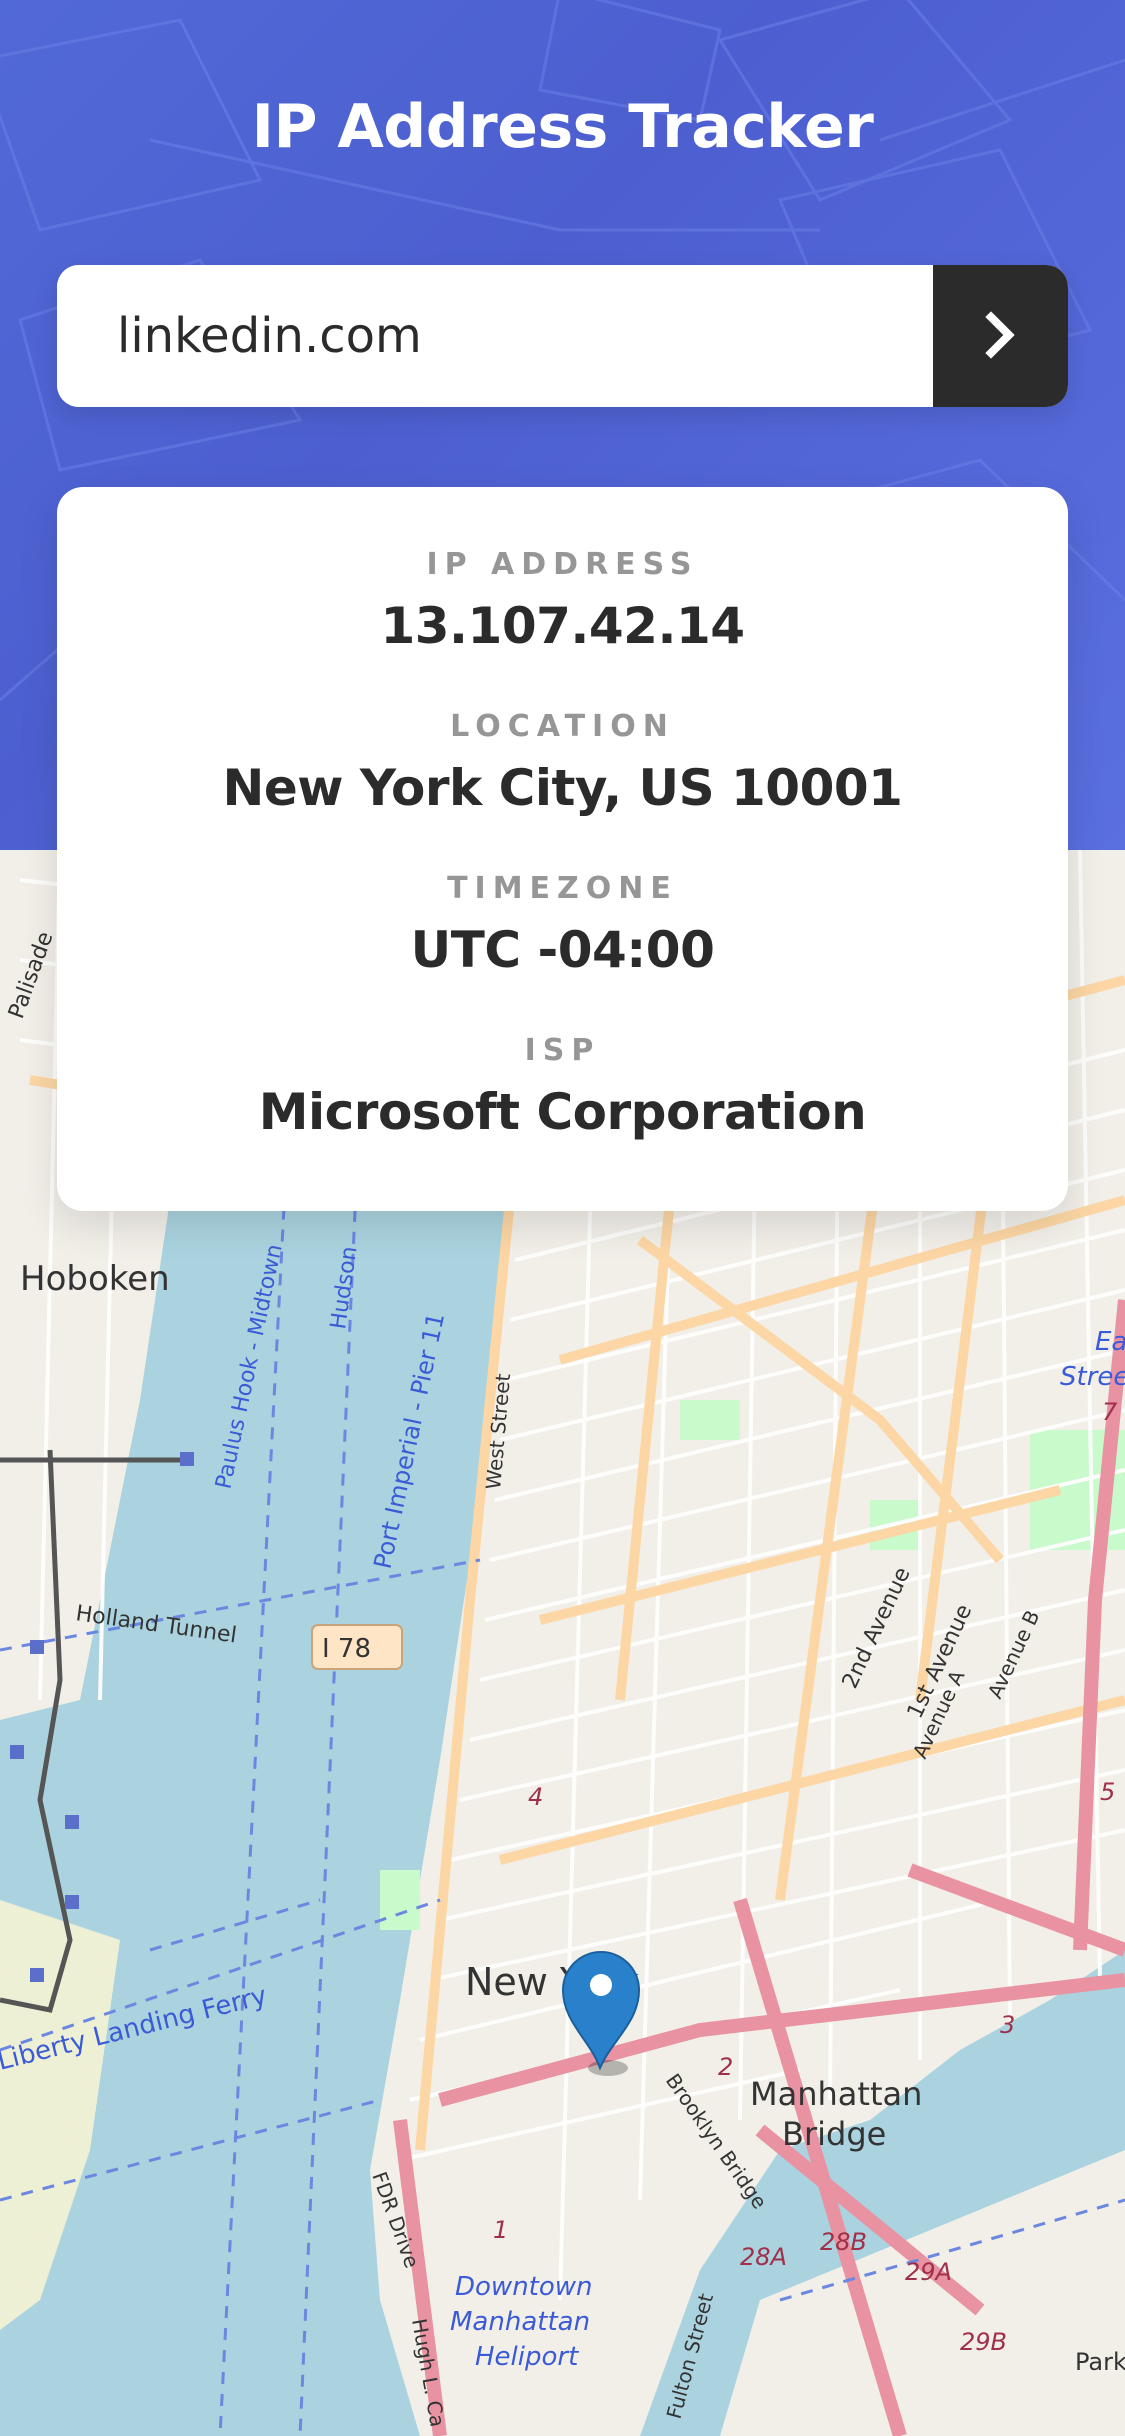 Image resolution: width=1125 pixels, height=2436 pixels. I want to click on map-route-1: 1, so click(500, 2230).